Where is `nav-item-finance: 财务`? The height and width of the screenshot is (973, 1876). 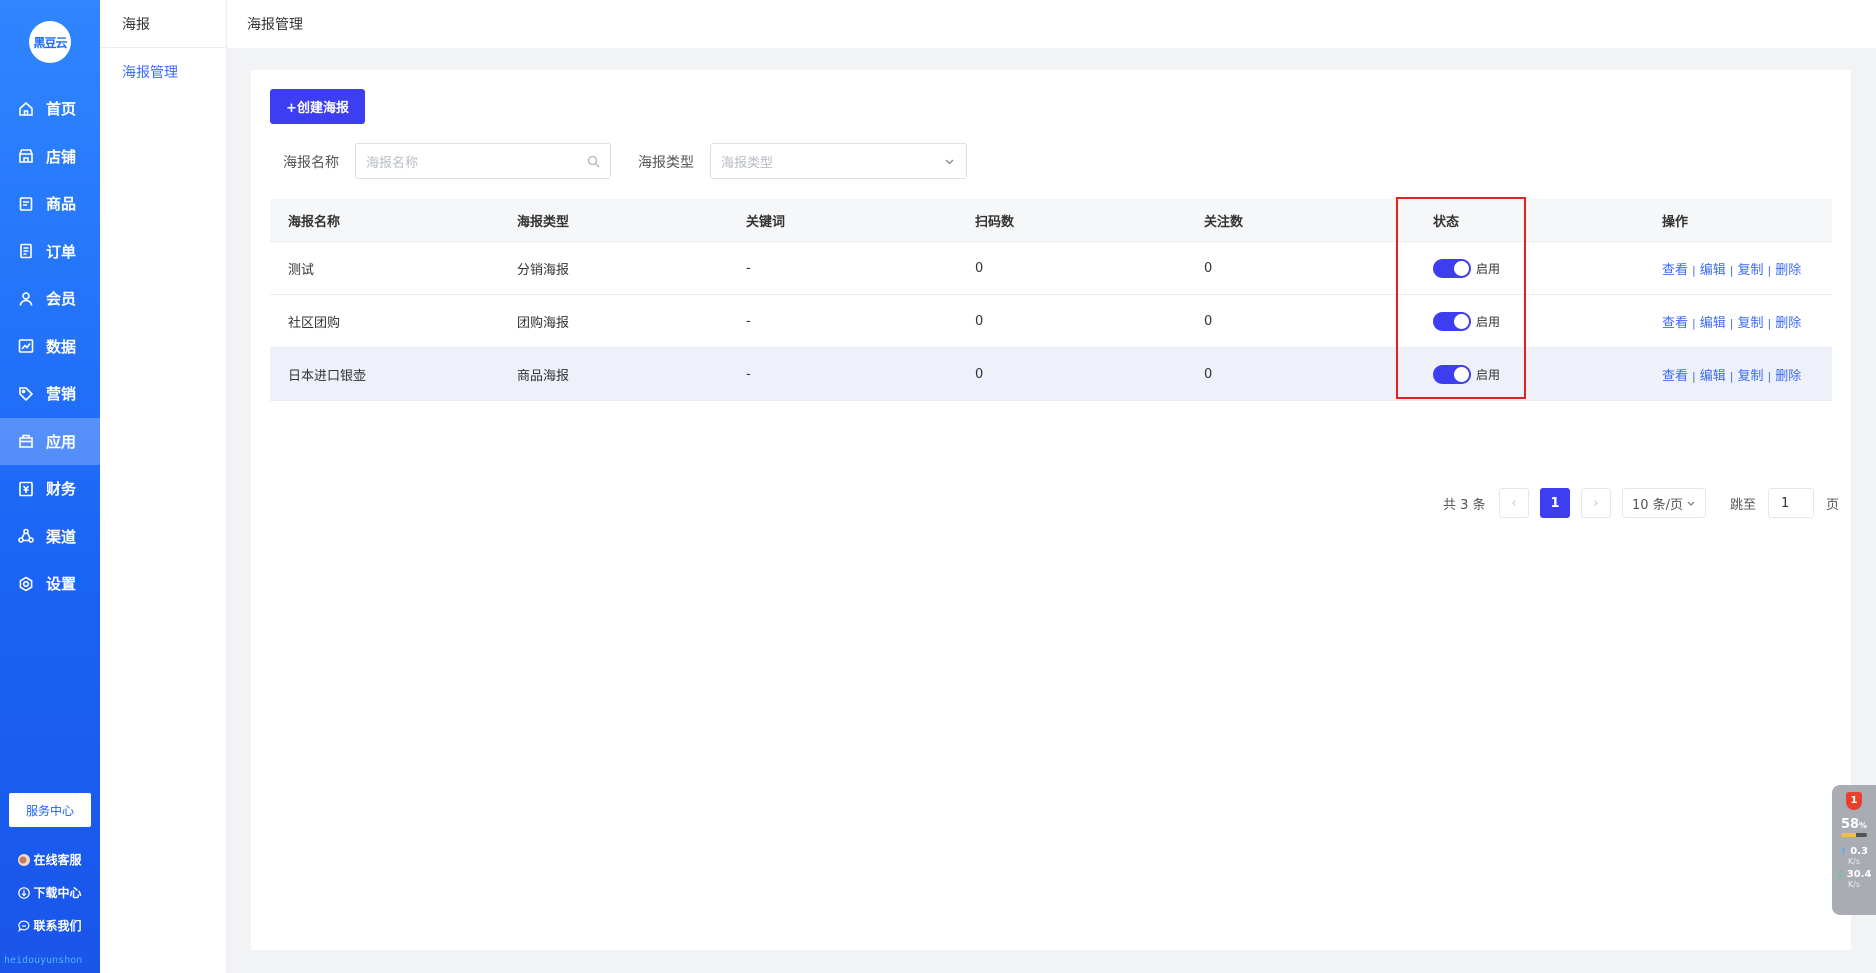
nav-item-finance: 财务 is located at coordinates (50, 489).